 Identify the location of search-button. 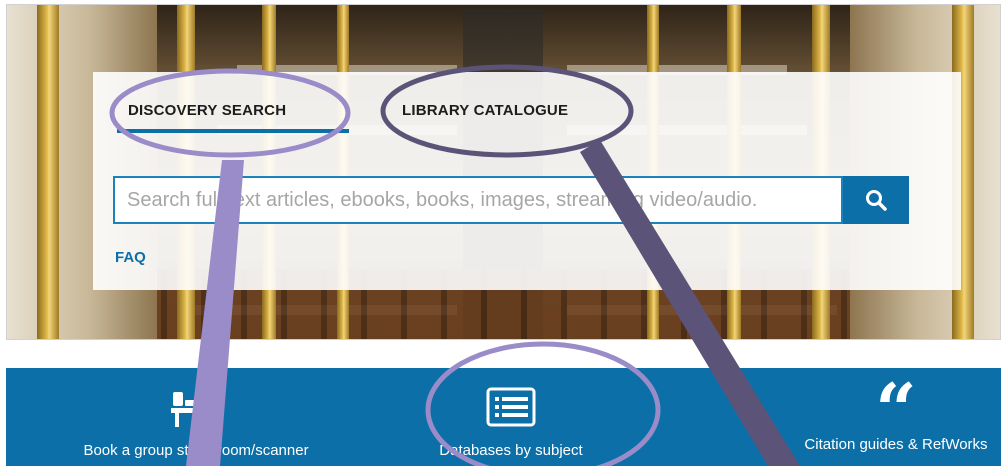
(876, 200).